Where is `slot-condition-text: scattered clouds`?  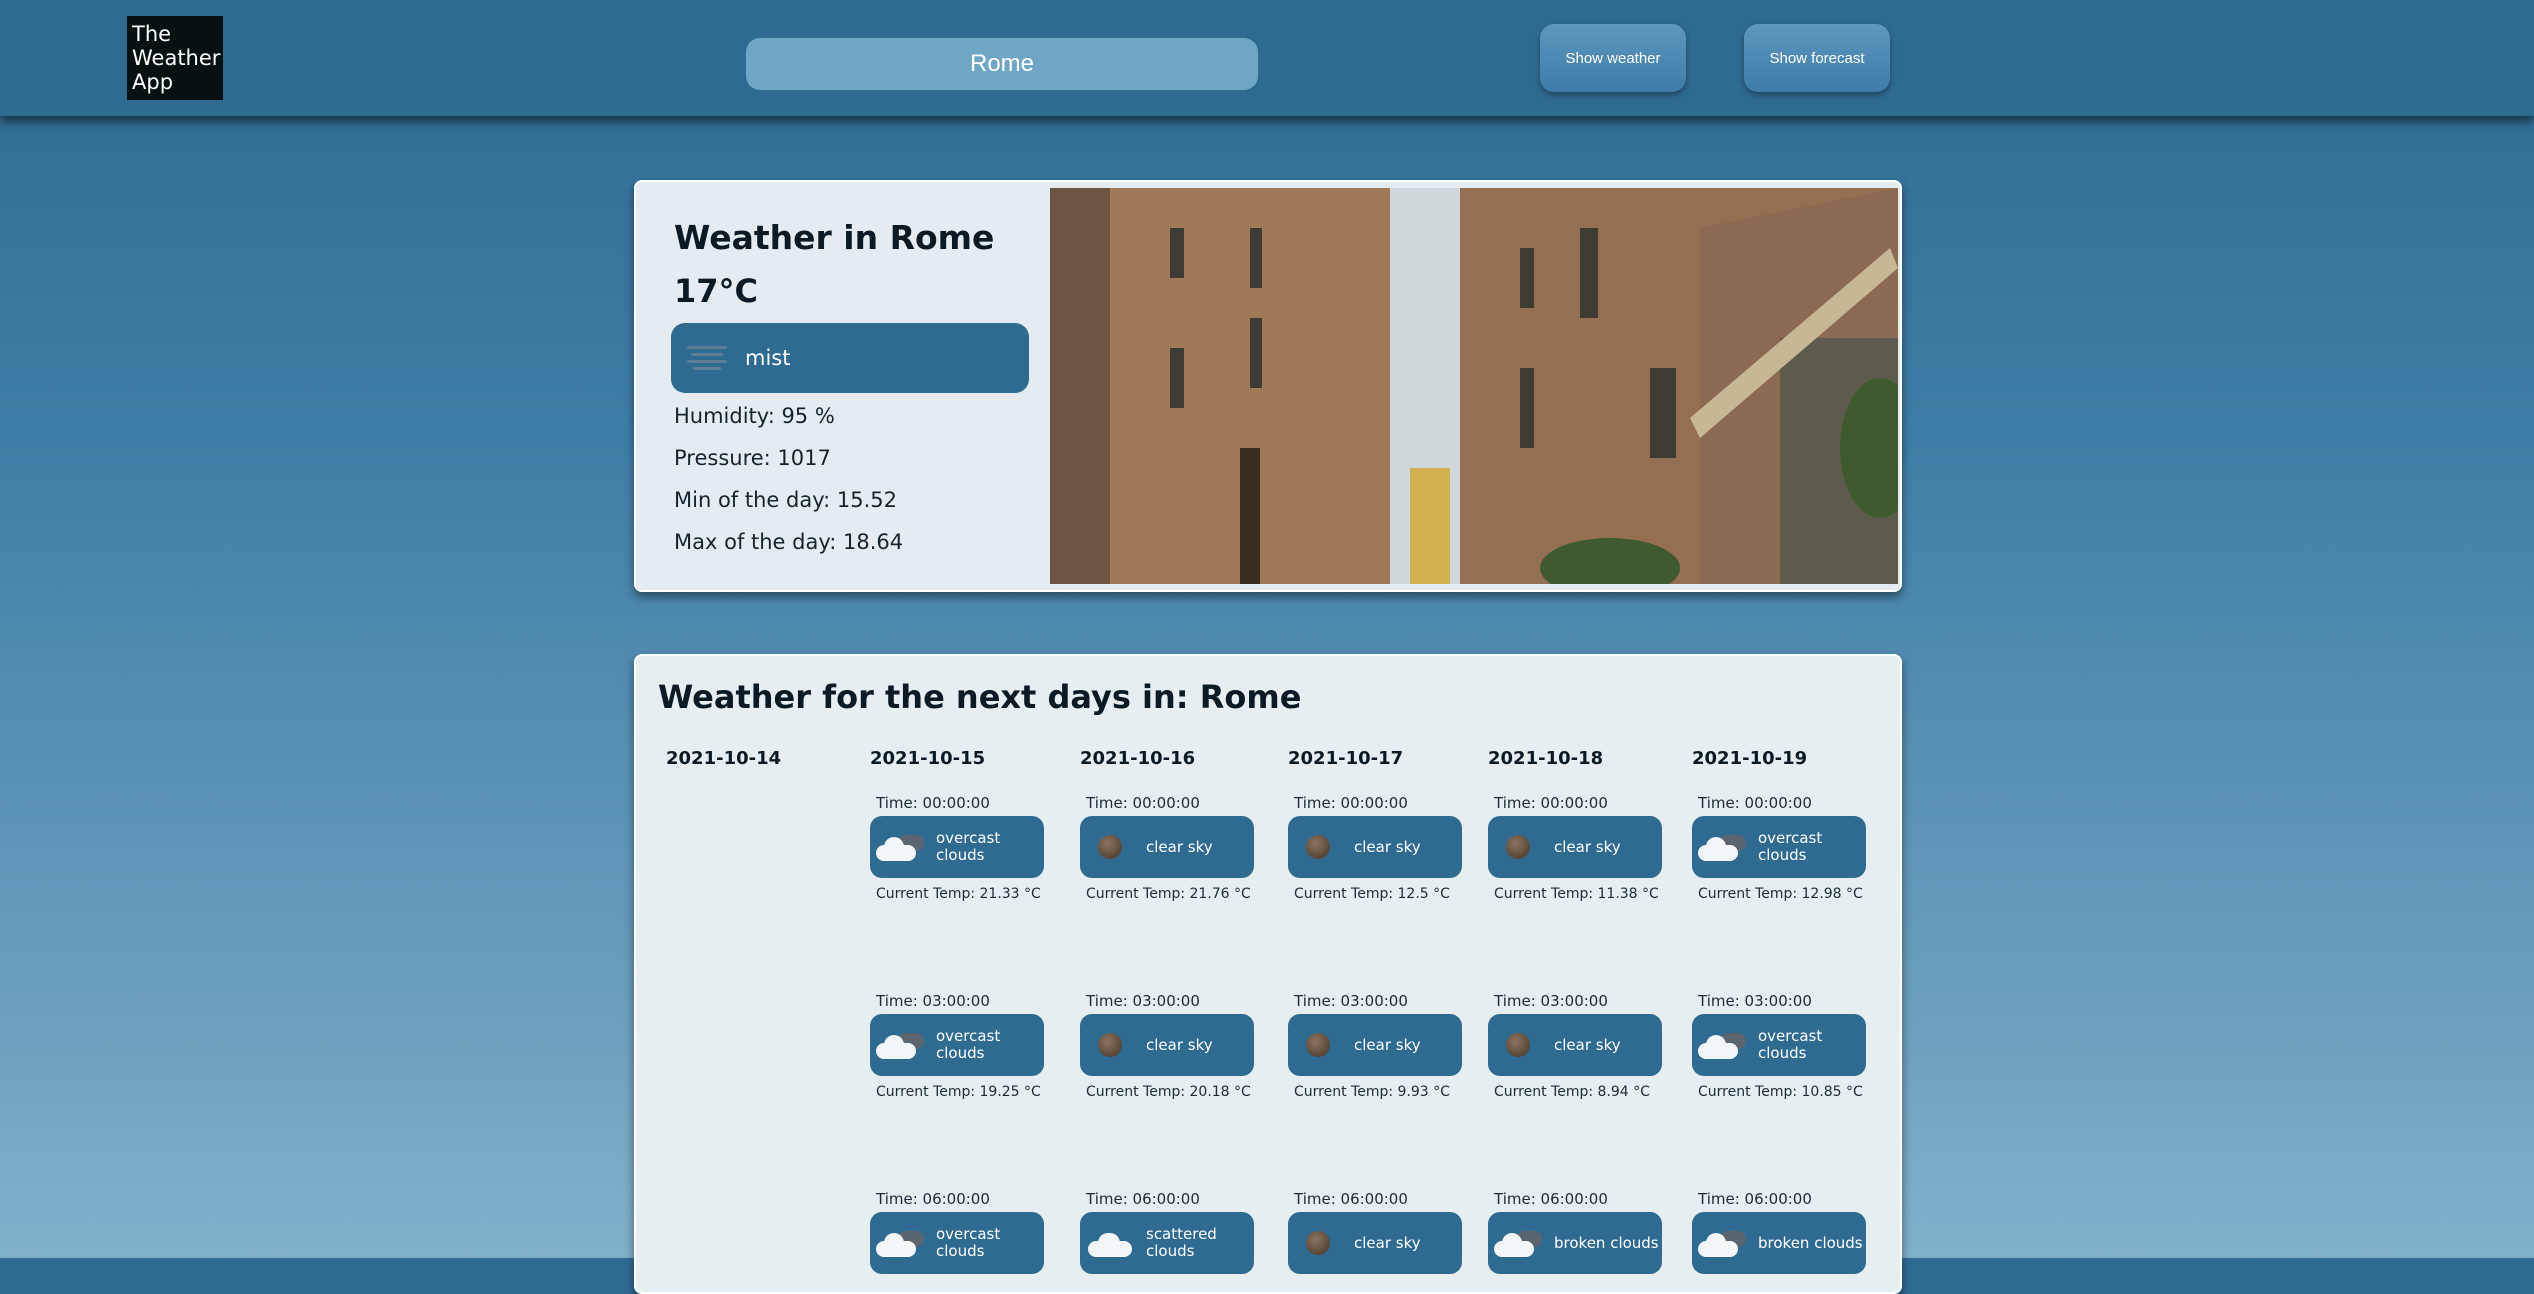 slot-condition-text: scattered clouds is located at coordinates (1181, 1242).